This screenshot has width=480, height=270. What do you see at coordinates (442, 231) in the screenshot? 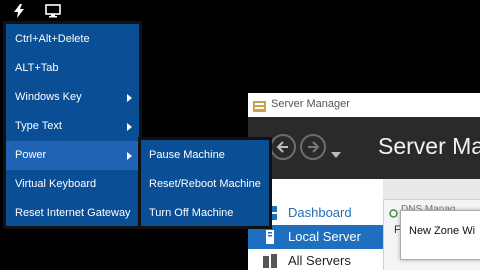
I see `new-zone-wizard-title: New Zone Wi` at bounding box center [442, 231].